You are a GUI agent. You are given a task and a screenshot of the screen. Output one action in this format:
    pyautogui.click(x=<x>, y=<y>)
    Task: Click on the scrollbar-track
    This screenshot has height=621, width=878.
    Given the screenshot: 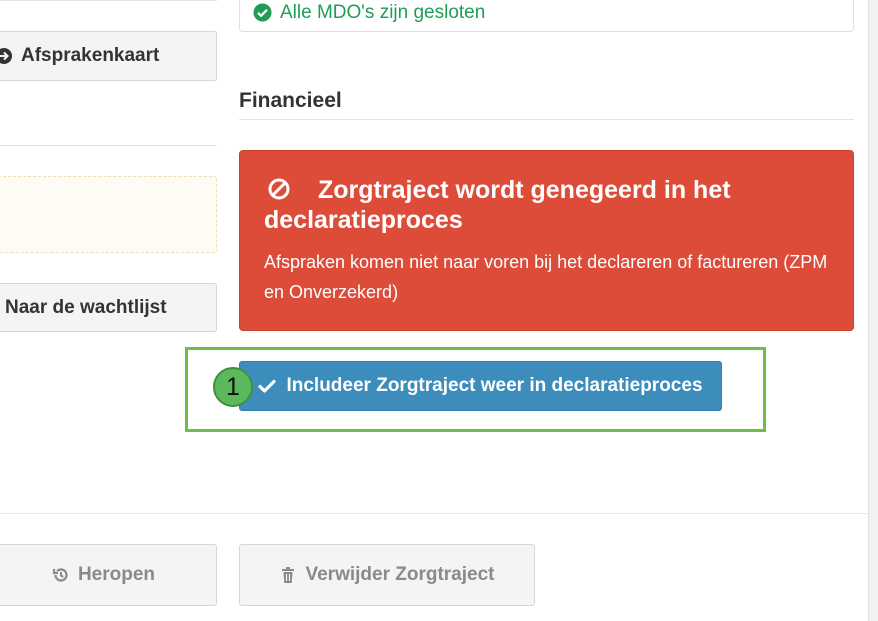 What is the action you would take?
    pyautogui.click(x=873, y=310)
    